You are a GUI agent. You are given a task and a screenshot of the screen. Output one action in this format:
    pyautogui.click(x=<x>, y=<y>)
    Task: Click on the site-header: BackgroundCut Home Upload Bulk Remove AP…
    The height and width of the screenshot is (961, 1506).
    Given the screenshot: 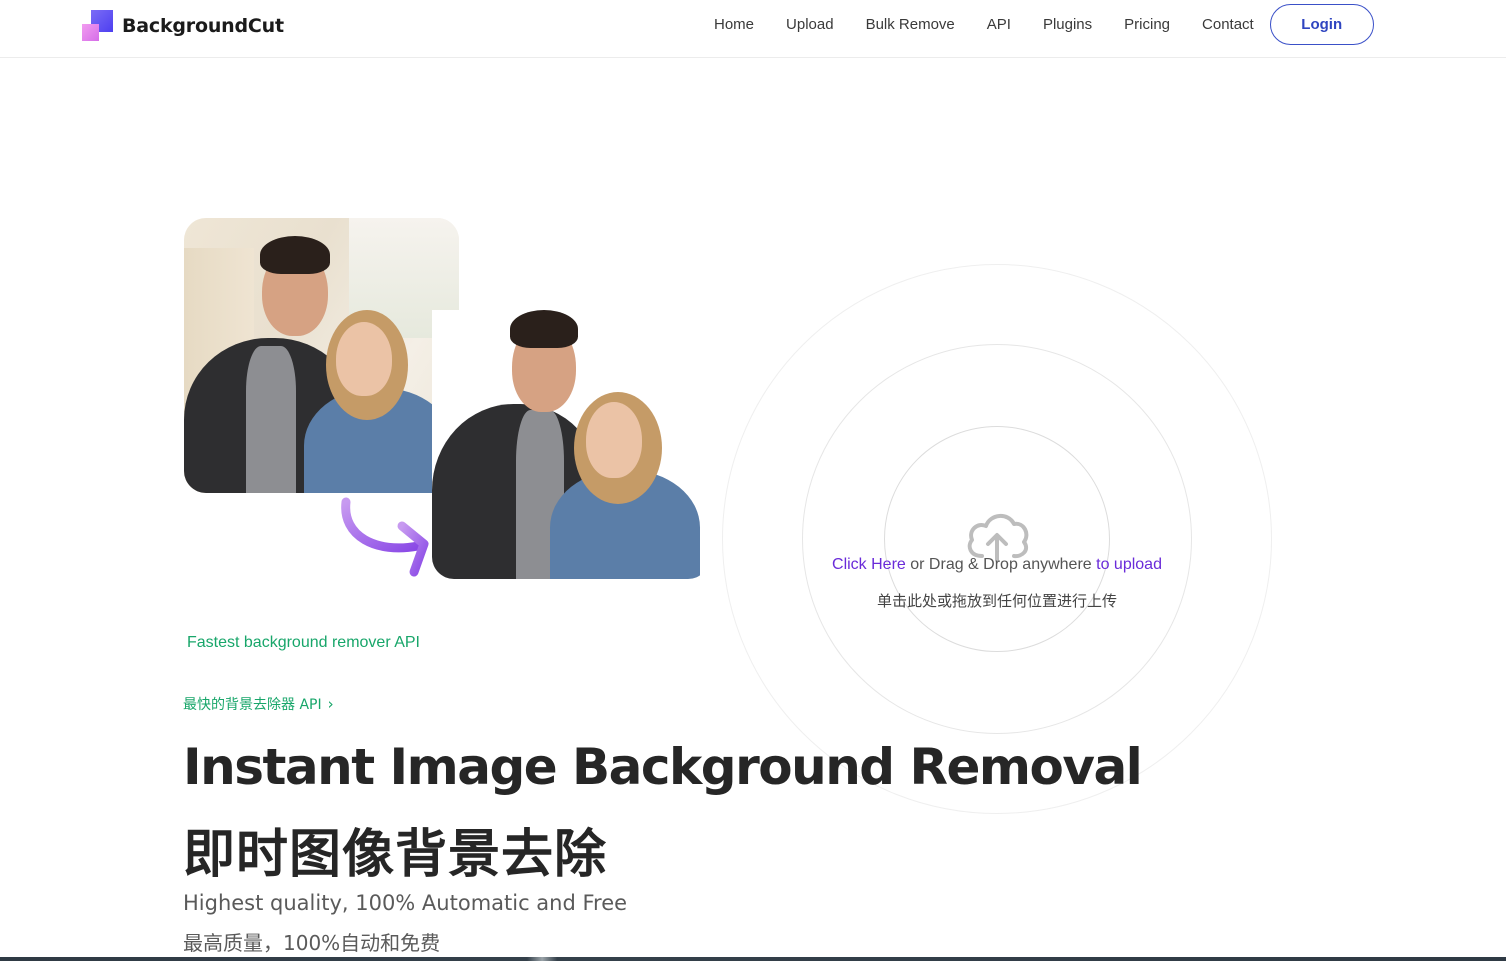 What is the action you would take?
    pyautogui.click(x=753, y=29)
    